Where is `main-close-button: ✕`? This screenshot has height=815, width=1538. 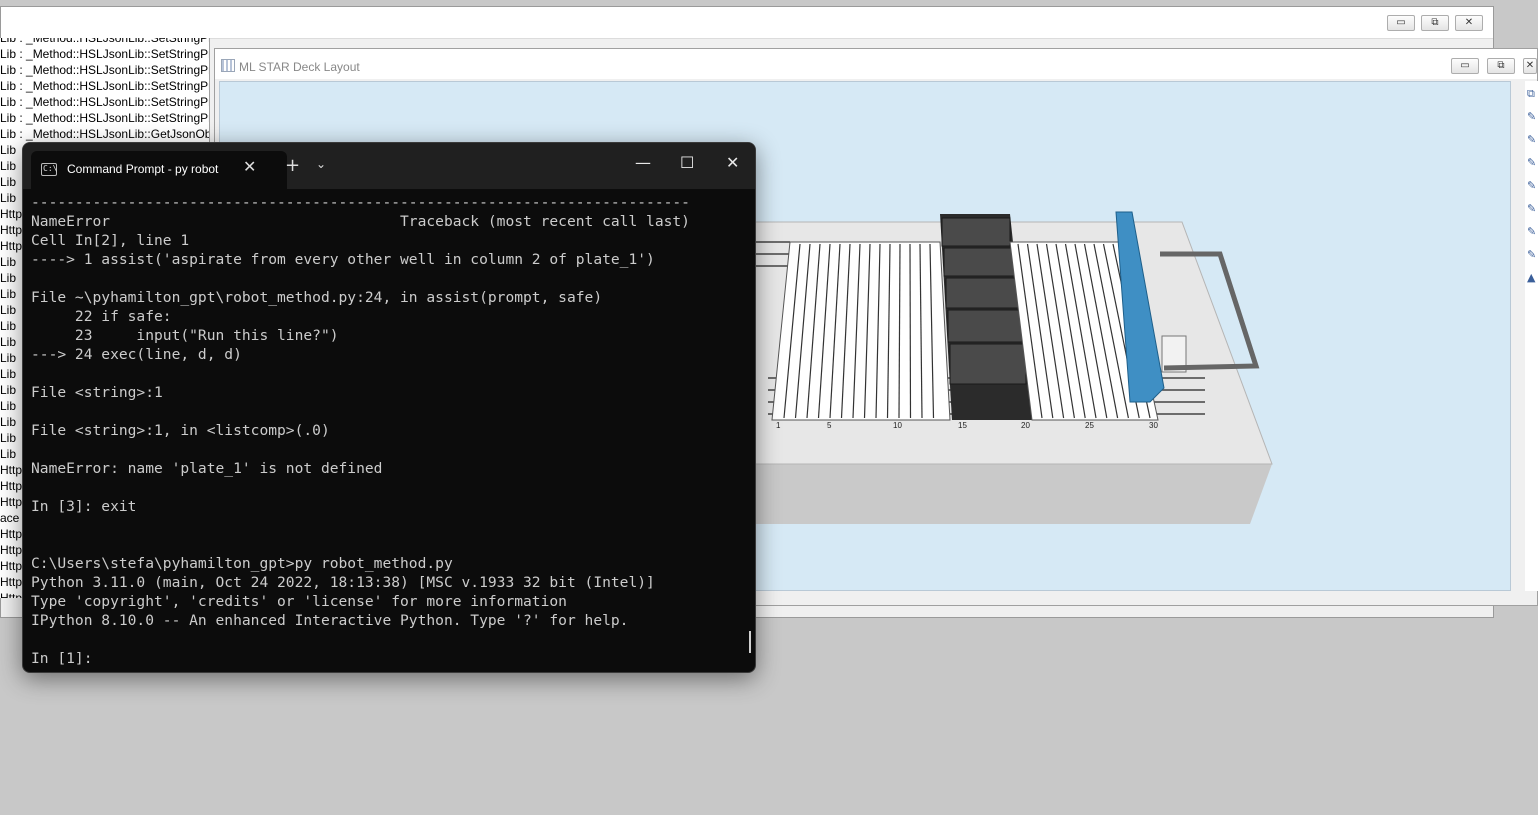 main-close-button: ✕ is located at coordinates (1469, 23).